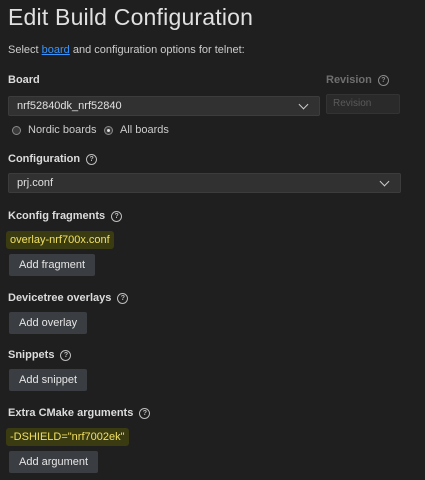 Image resolution: width=425 pixels, height=480 pixels. Describe the element at coordinates (164, 106) in the screenshot. I see `board-select: nrf52840dk_nrf52840` at that location.